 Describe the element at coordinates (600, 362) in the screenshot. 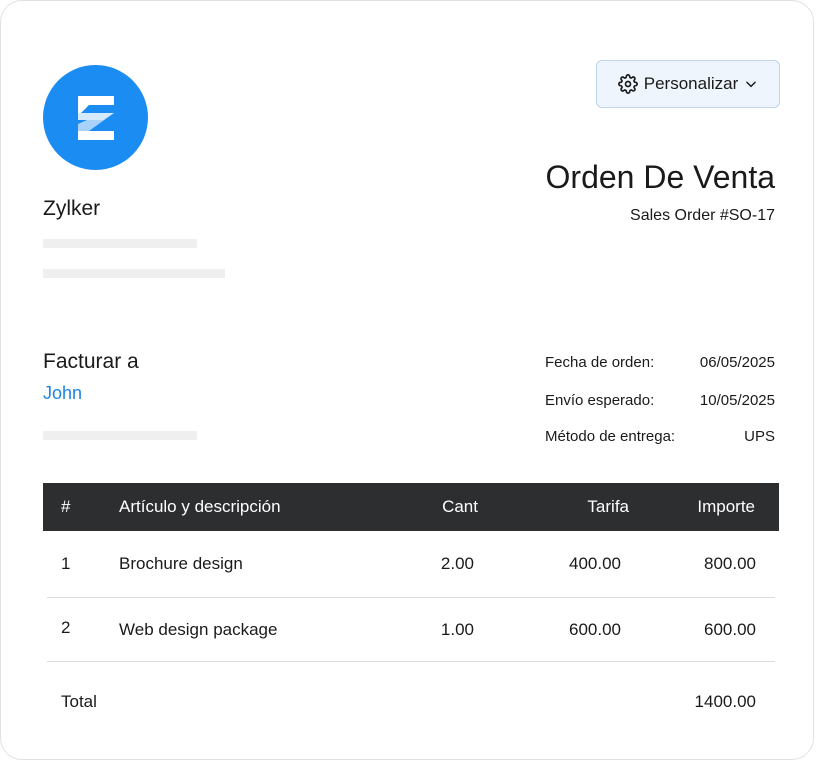

I see `order-date-label: Fecha de orden:` at that location.